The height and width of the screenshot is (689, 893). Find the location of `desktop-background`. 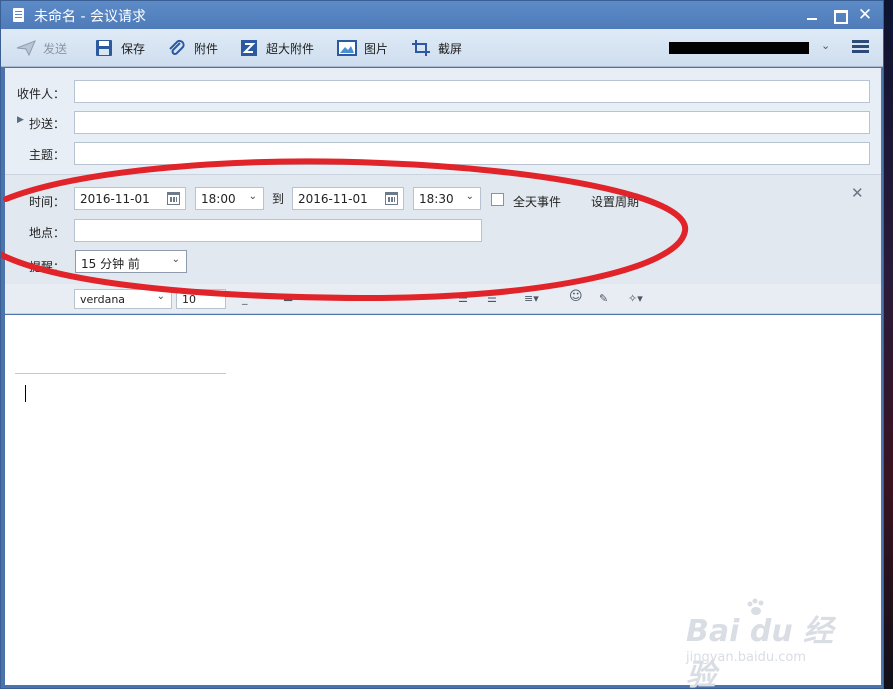

desktop-background is located at coordinates (888, 344).